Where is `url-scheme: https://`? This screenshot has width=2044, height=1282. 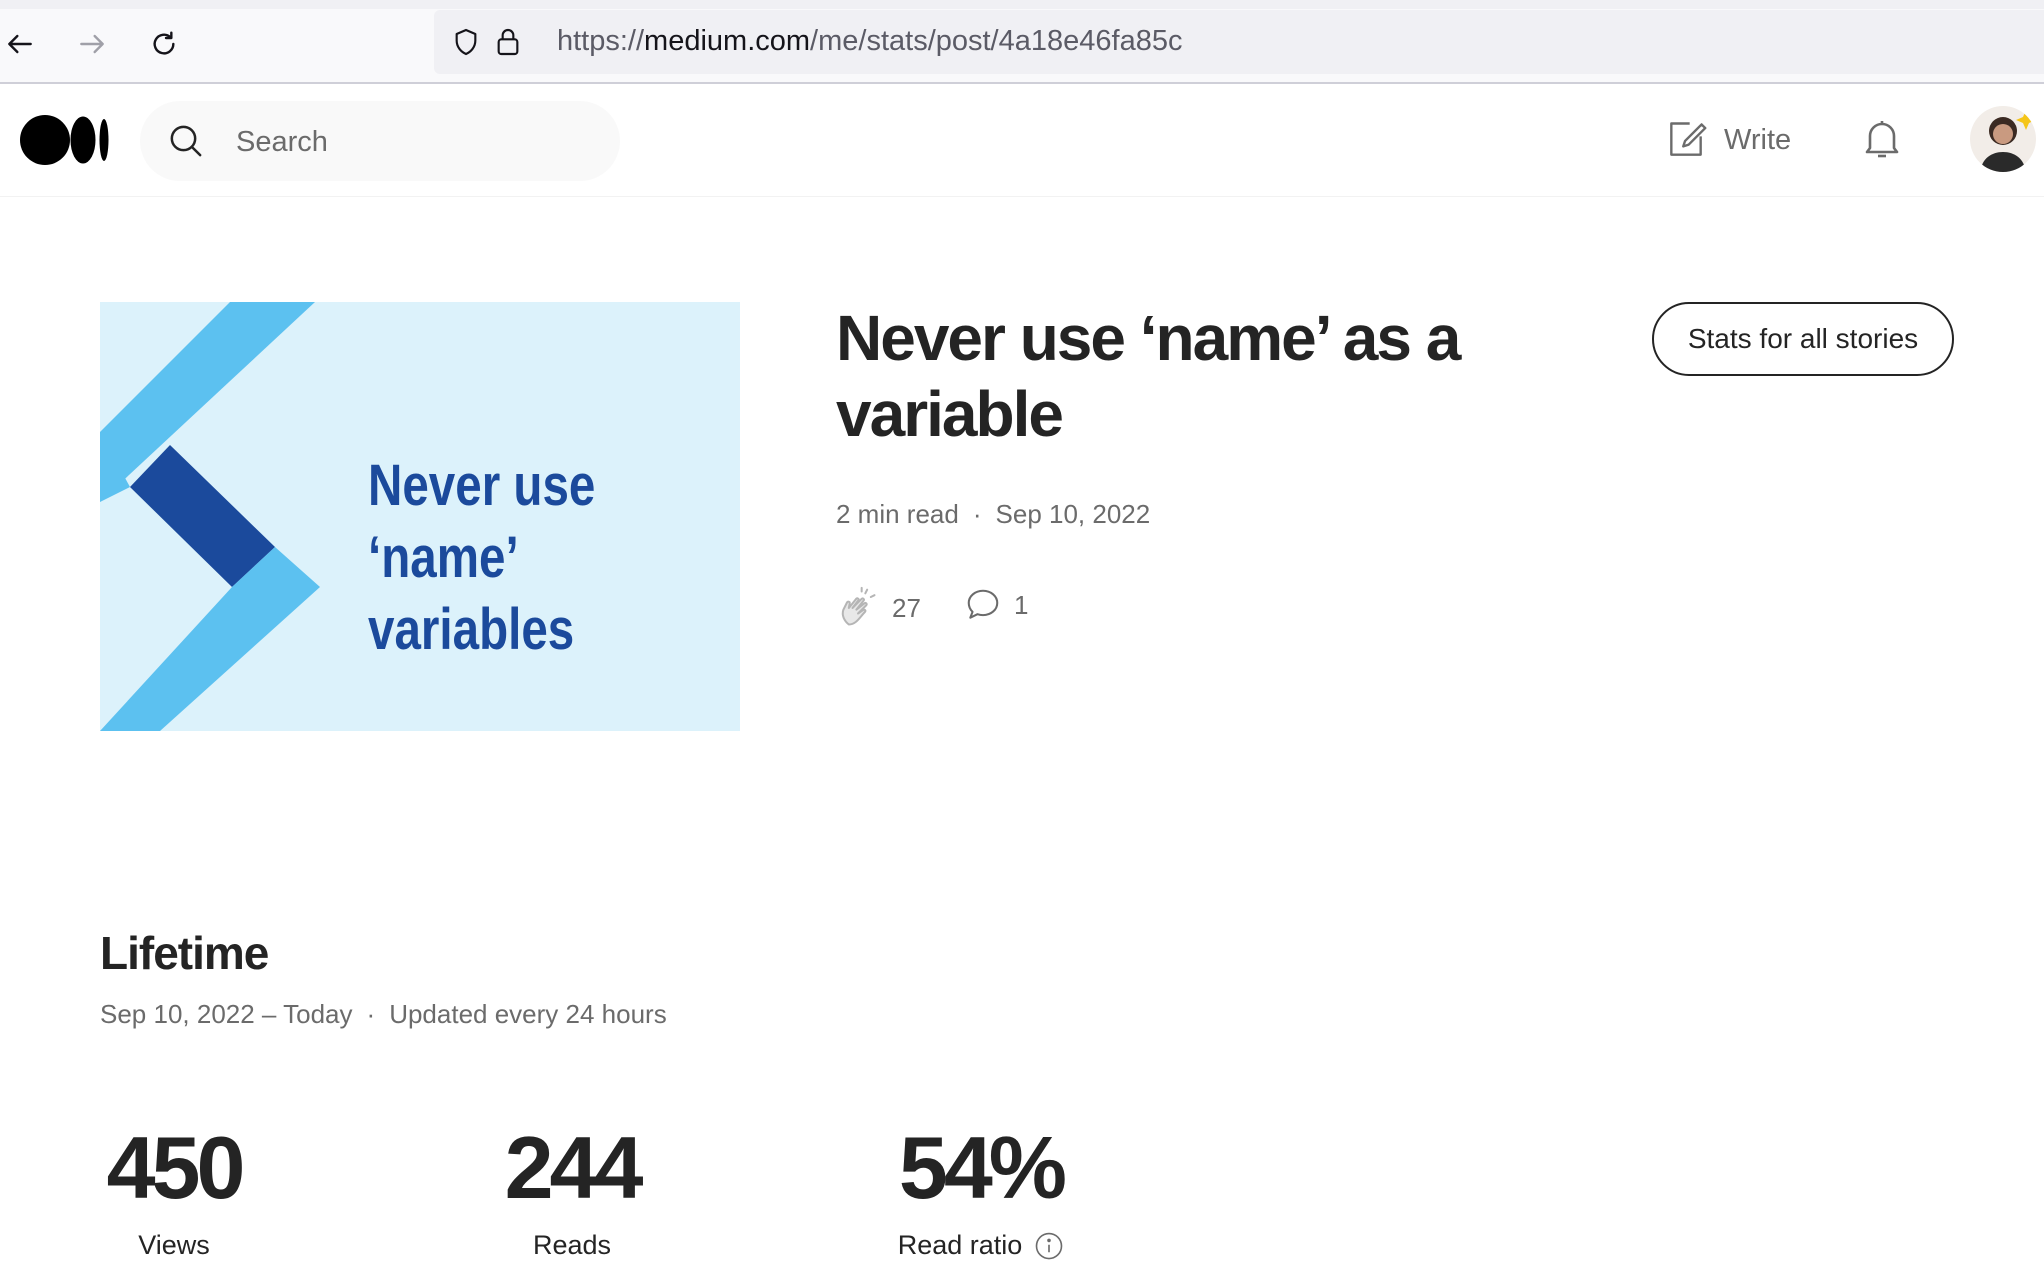
url-scheme: https:// is located at coordinates (601, 41).